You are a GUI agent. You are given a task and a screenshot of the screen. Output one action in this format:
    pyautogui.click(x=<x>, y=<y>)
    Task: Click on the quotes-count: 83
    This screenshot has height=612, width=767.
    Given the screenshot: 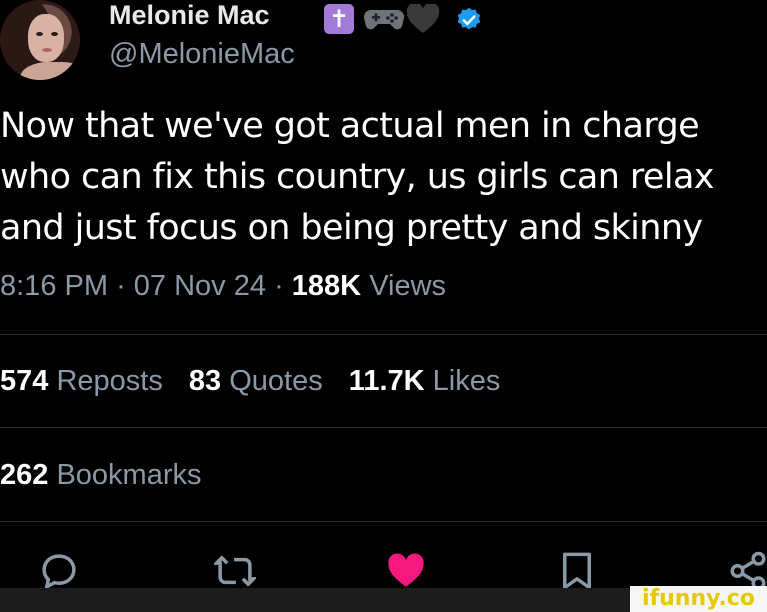 What is the action you would take?
    pyautogui.click(x=205, y=381)
    